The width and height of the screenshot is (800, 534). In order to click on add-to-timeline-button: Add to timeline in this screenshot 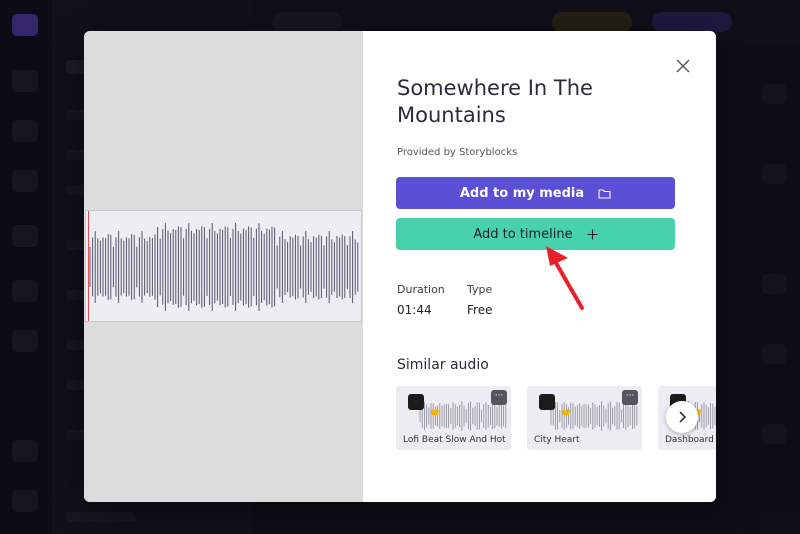, I will do `click(535, 234)`.